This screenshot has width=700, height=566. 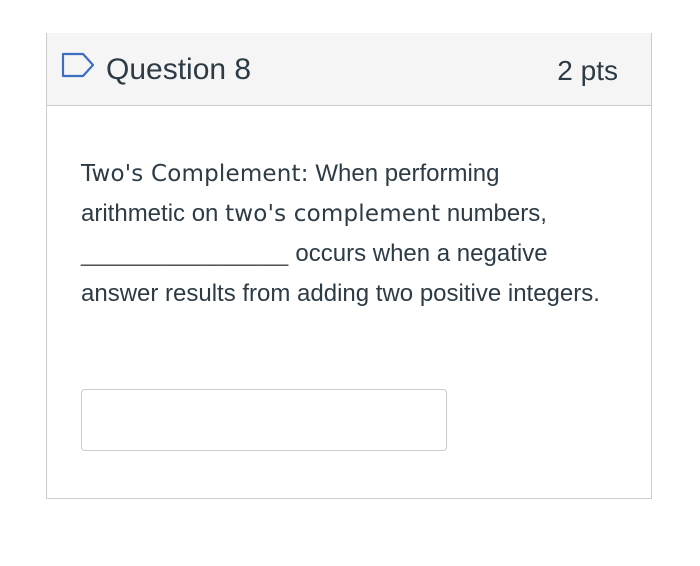 I want to click on question-header: Question 8 2 pts, so click(x=349, y=69).